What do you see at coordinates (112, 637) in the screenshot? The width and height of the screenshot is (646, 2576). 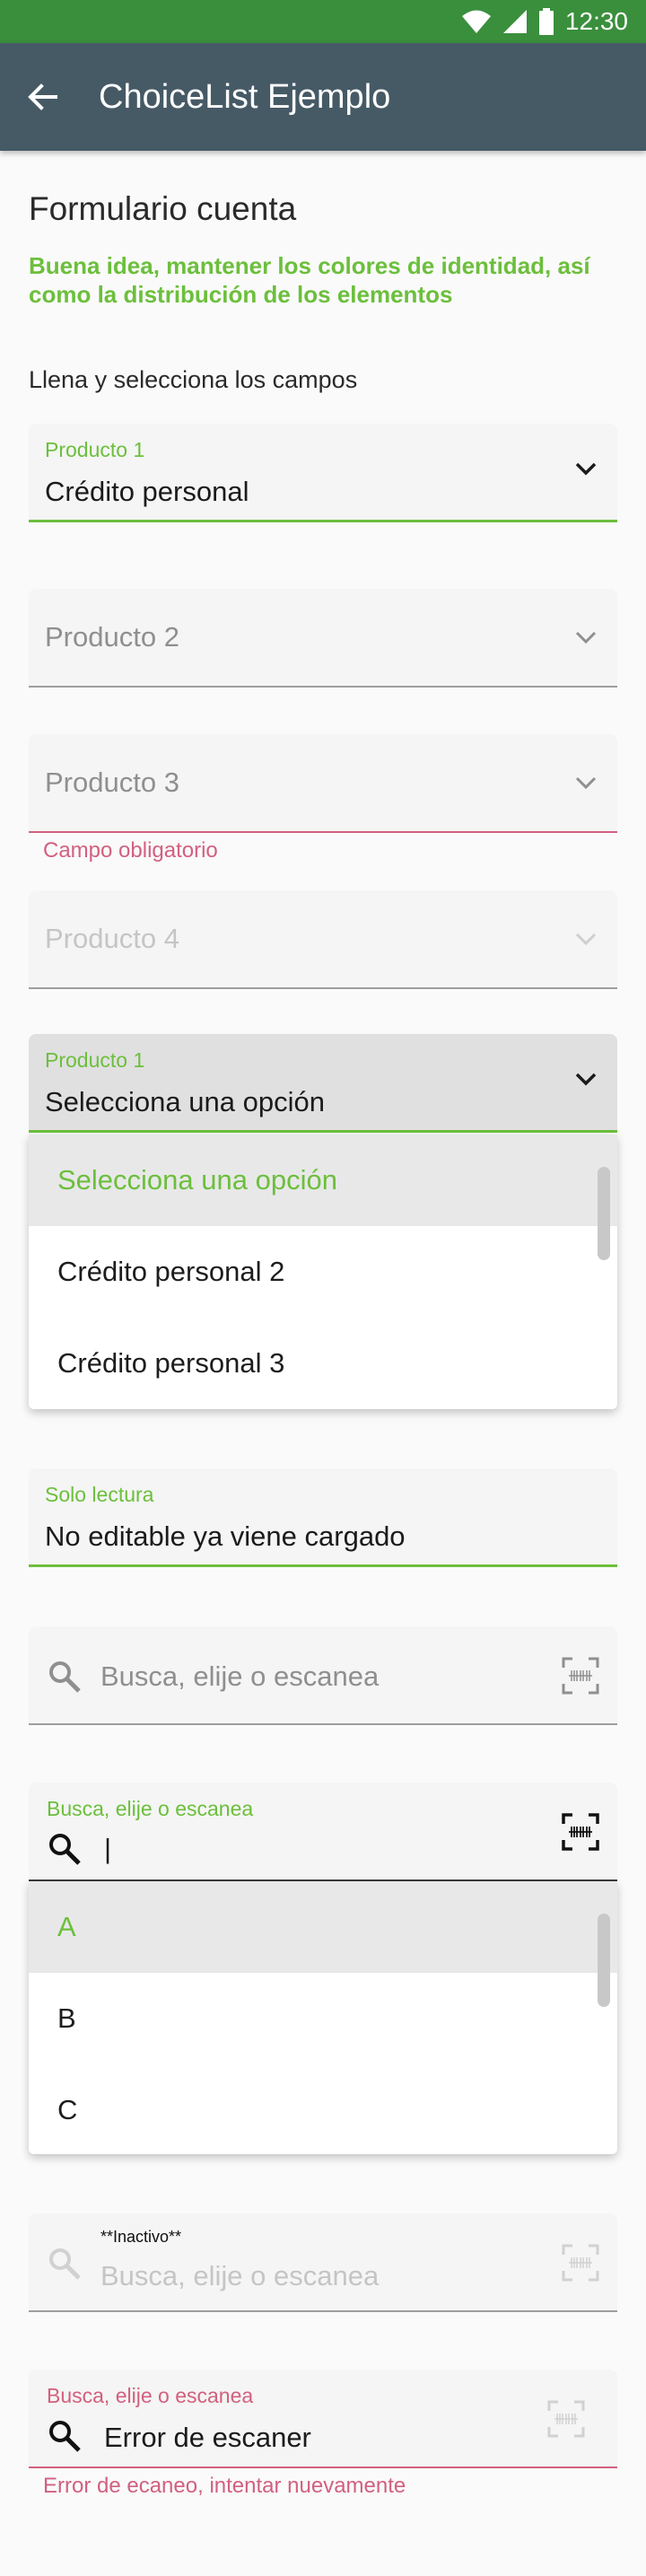 I see `field-placeholder: Producto 2` at bounding box center [112, 637].